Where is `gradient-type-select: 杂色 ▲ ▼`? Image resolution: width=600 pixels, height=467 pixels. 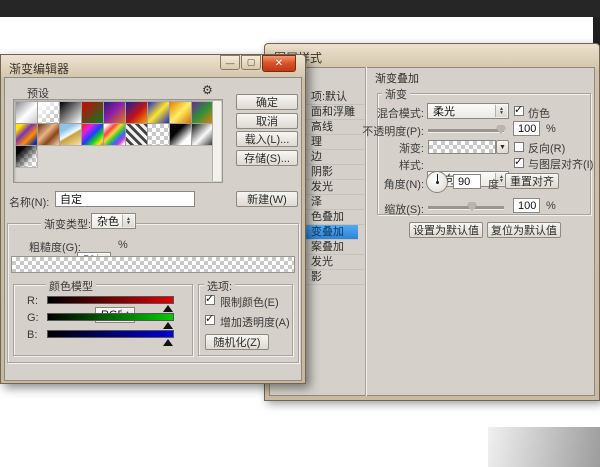
gradient-type-select: 杂色 ▲ ▼ is located at coordinates (113, 221).